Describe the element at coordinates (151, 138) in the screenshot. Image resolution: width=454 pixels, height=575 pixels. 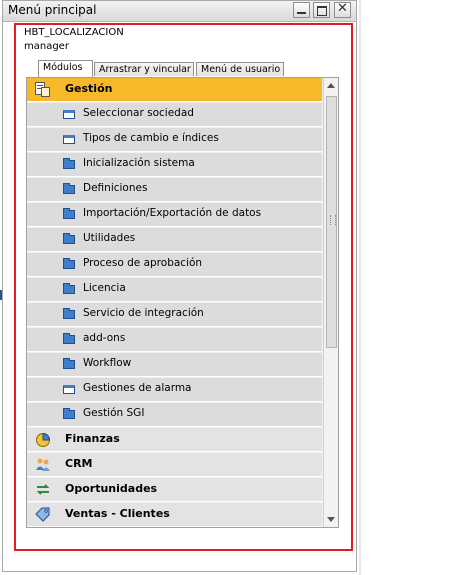
I see `menu-item-label: Tipos de cambio e índices` at that location.